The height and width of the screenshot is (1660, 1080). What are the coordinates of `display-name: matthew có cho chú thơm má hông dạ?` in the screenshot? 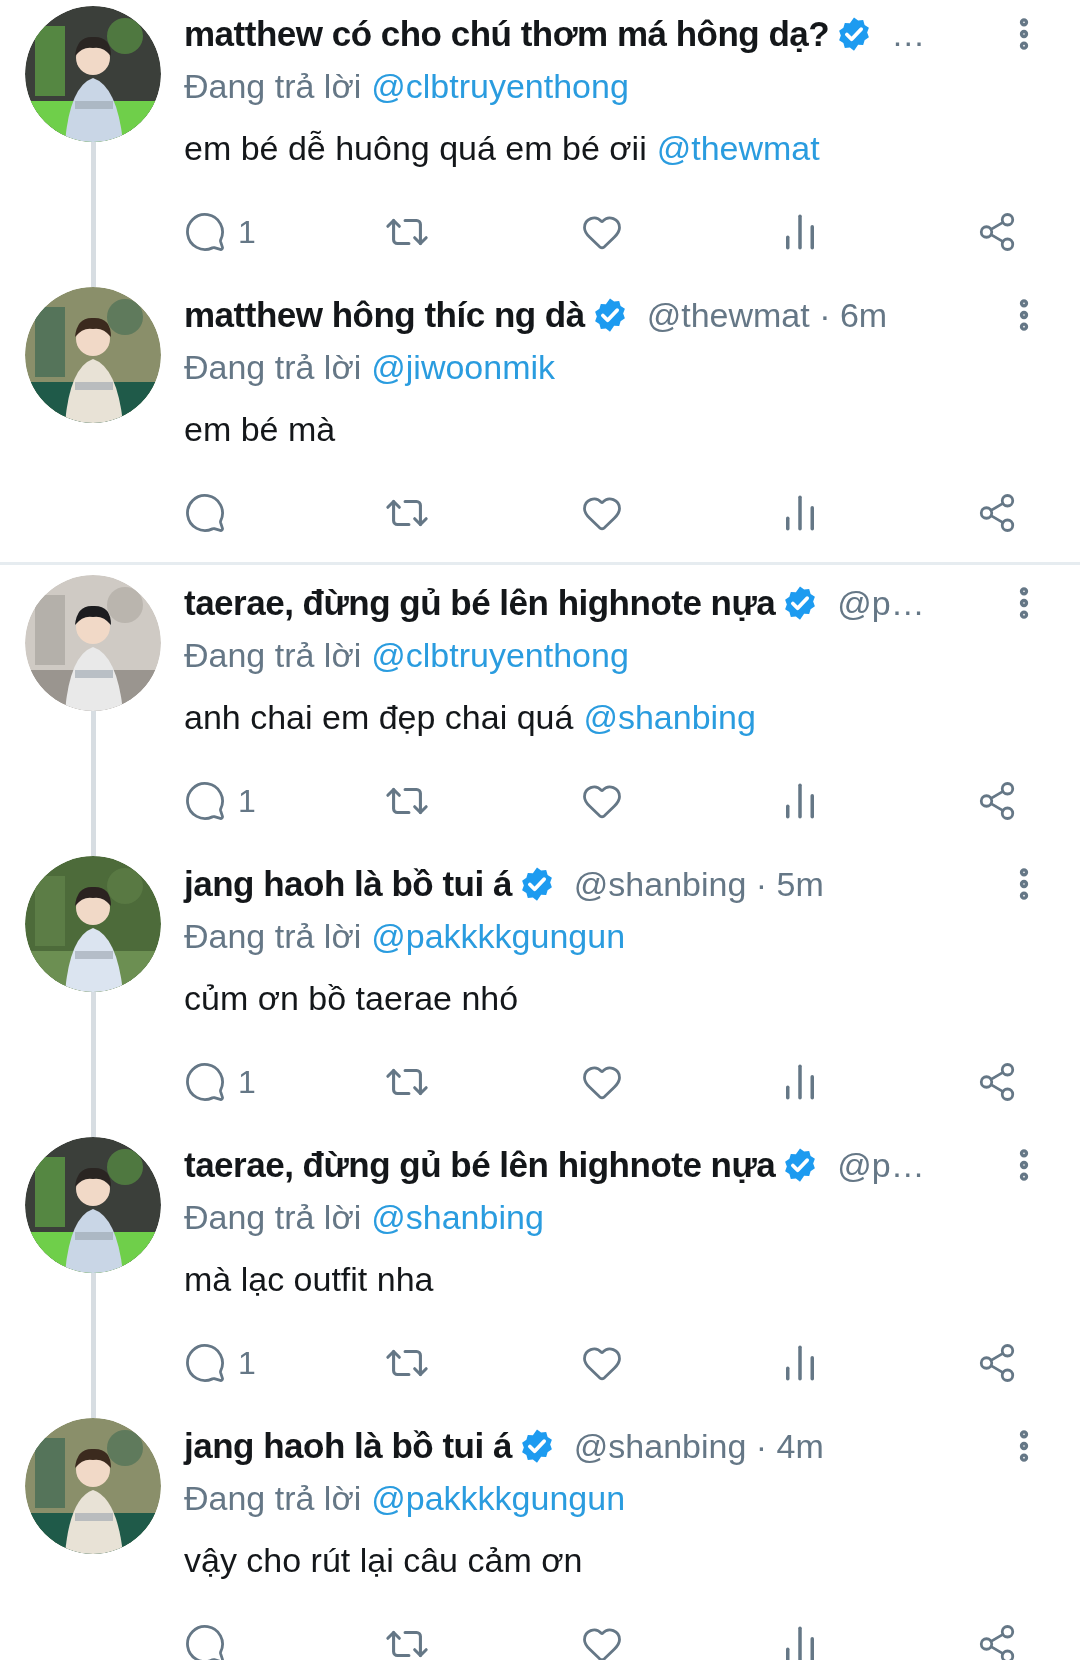 It's located at (507, 33).